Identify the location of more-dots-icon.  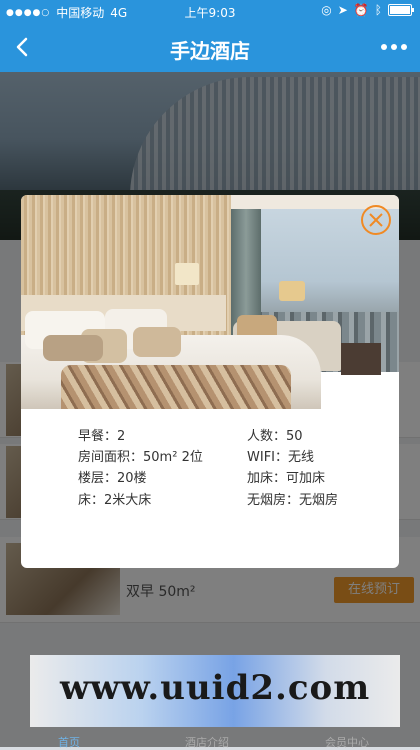
(394, 47).